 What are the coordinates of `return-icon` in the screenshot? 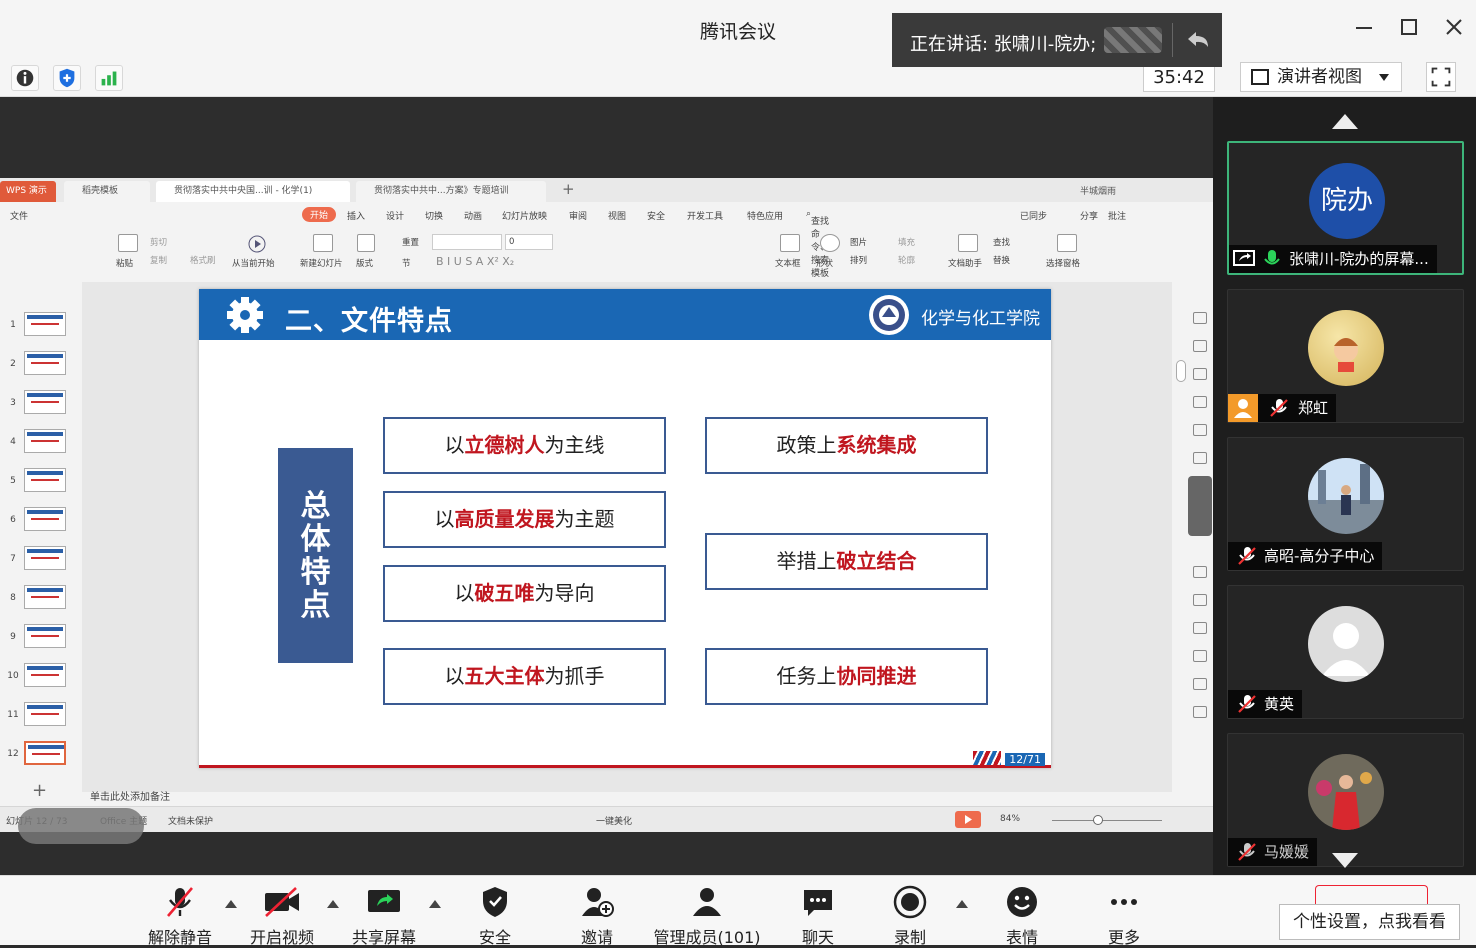 It's located at (1198, 39).